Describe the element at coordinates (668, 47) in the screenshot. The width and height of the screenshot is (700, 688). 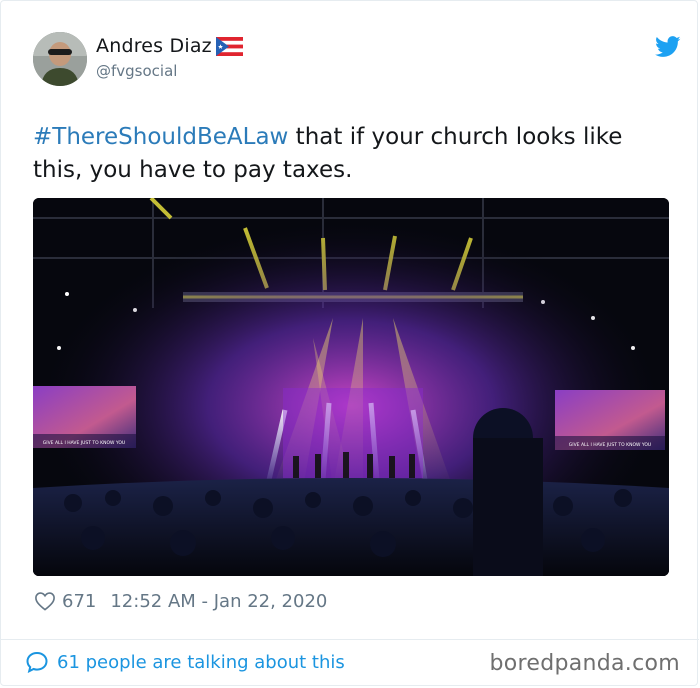
I see `twitter-bird-icon` at that location.